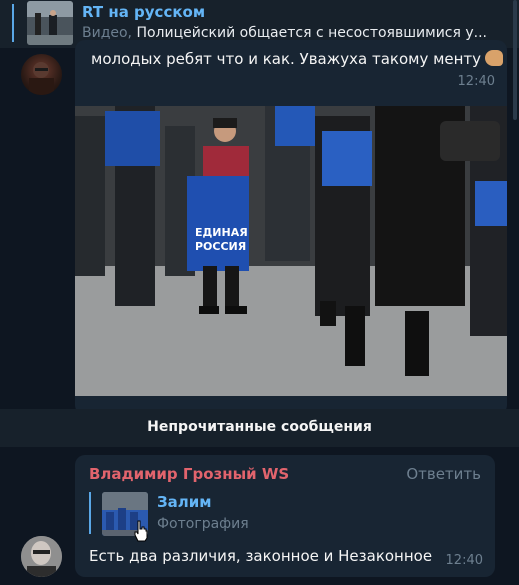 This screenshot has width=519, height=585. What do you see at coordinates (184, 502) in the screenshot?
I see `quoted-author: Залим` at bounding box center [184, 502].